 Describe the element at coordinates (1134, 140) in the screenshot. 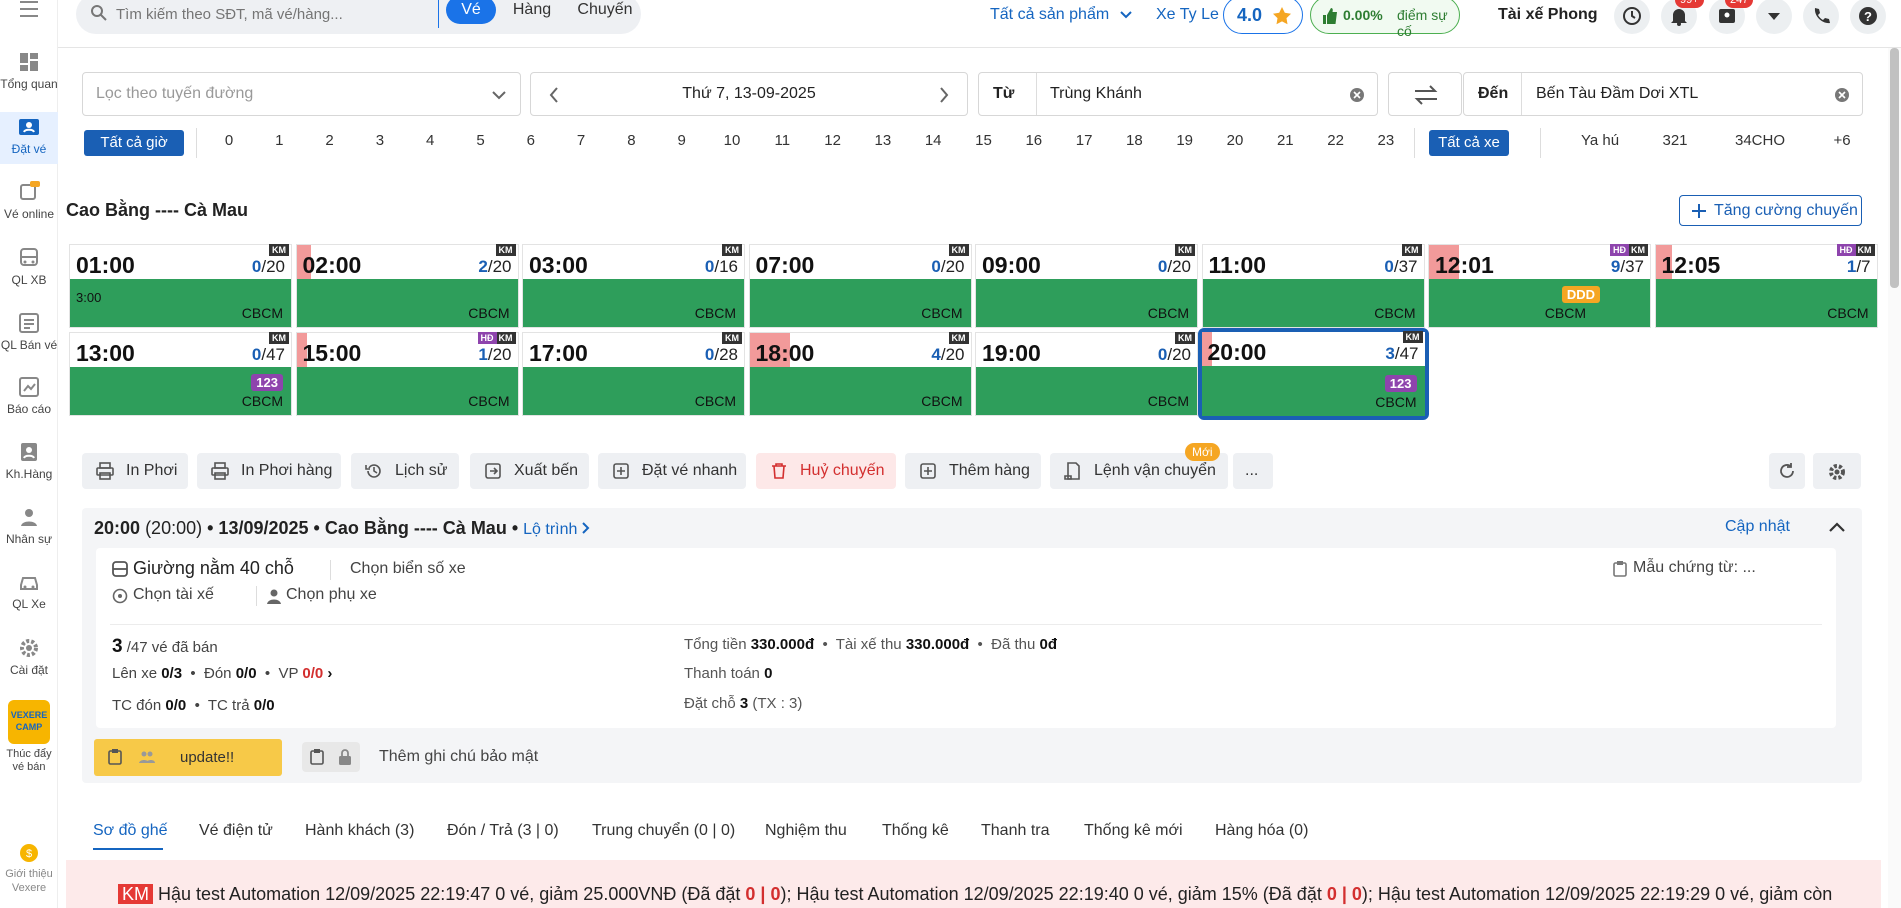

I see `hour-filter-18: 18` at that location.